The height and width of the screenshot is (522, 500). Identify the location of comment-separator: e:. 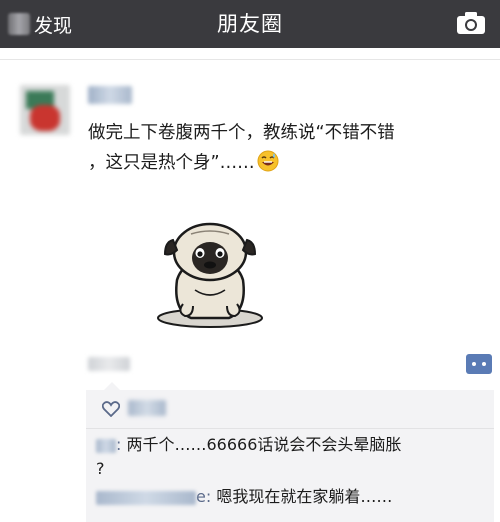
(204, 496).